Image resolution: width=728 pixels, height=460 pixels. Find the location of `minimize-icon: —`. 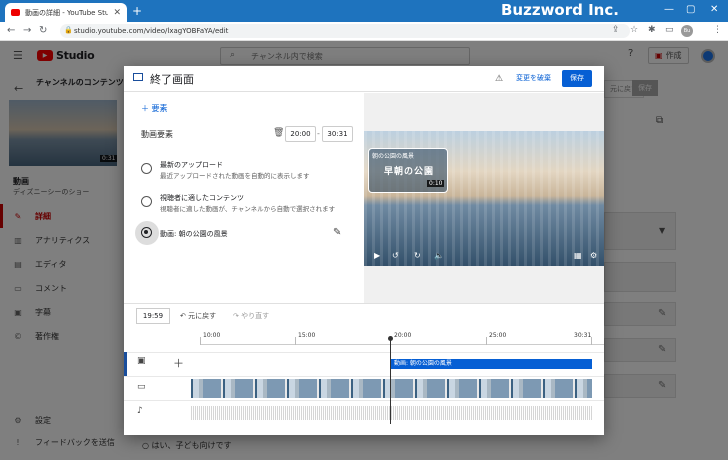

minimize-icon: — is located at coordinates (669, 9).